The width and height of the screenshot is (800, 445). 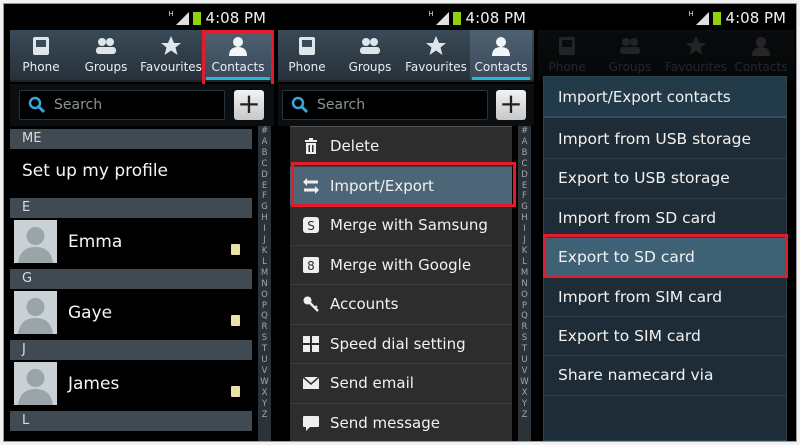 What do you see at coordinates (665, 140) in the screenshot?
I see `option-import-usb: Import from USB storage` at bounding box center [665, 140].